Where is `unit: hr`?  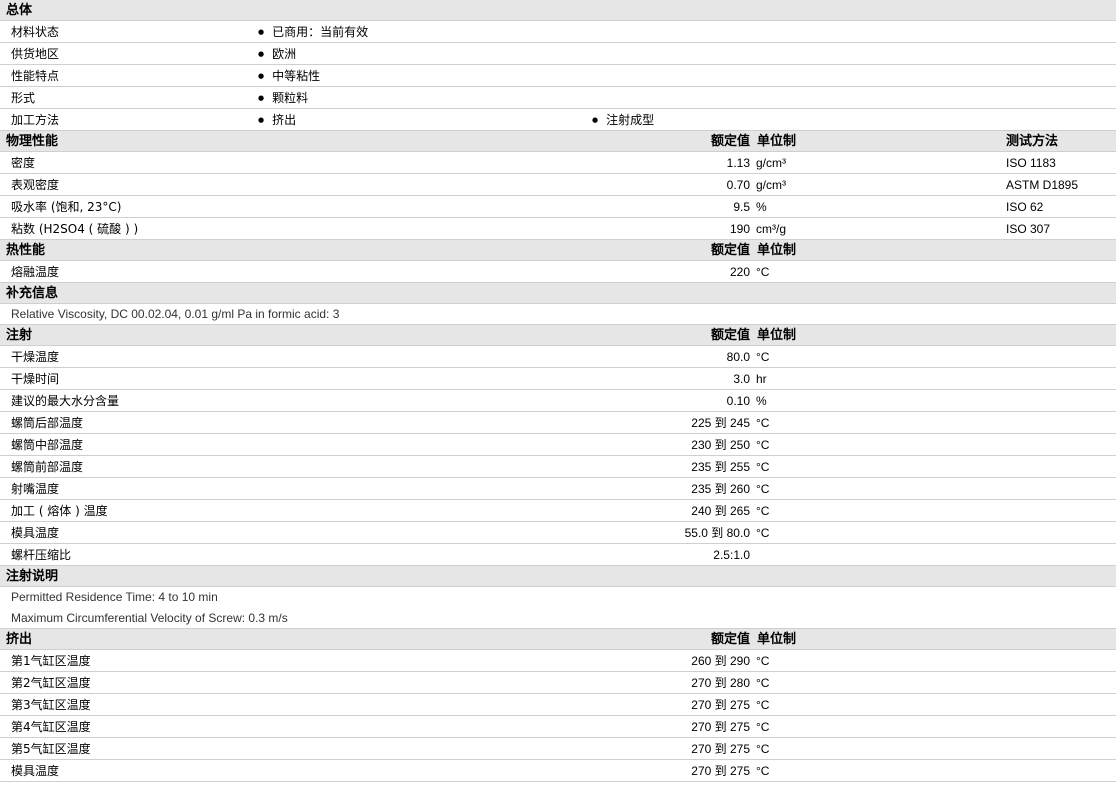 unit: hr is located at coordinates (761, 379).